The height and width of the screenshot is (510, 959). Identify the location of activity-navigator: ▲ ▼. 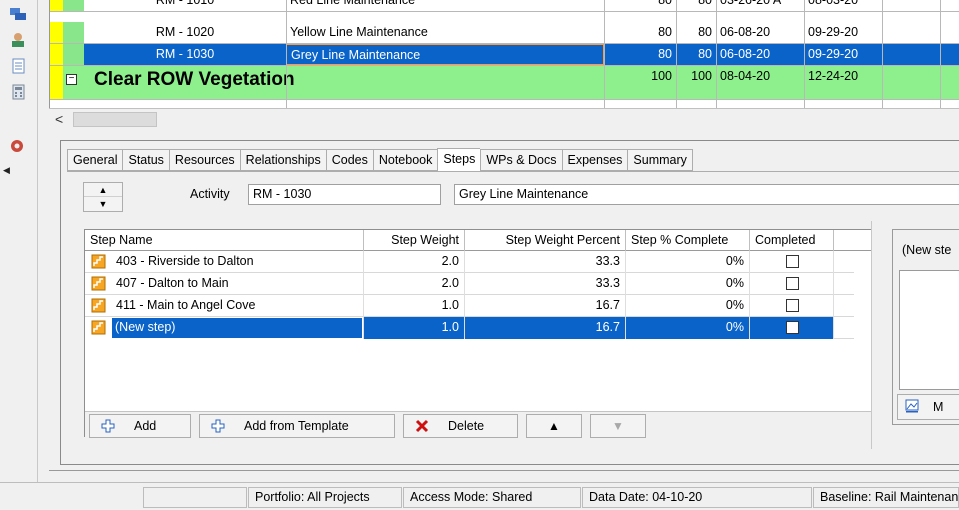
(103, 197).